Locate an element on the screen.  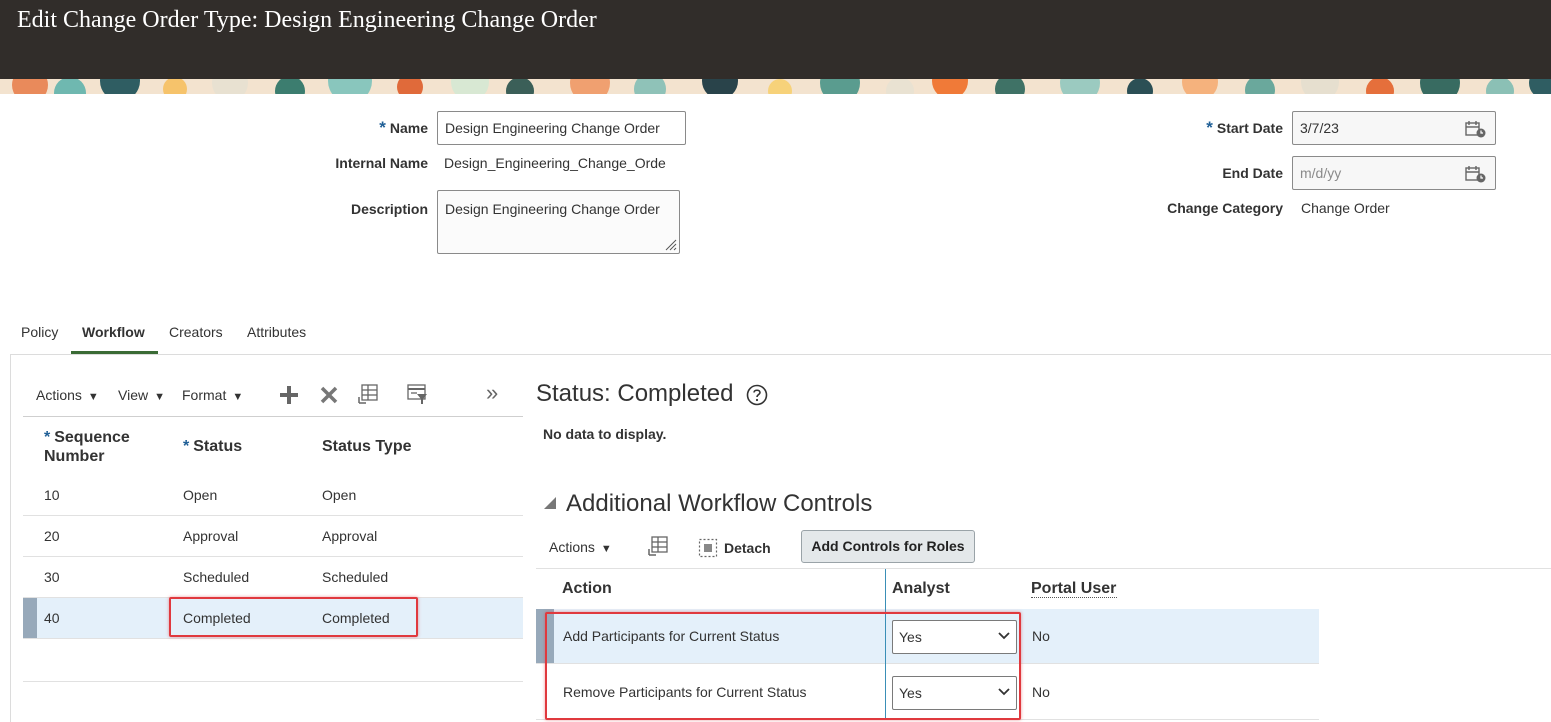
description-label: Description is located at coordinates (389, 209).